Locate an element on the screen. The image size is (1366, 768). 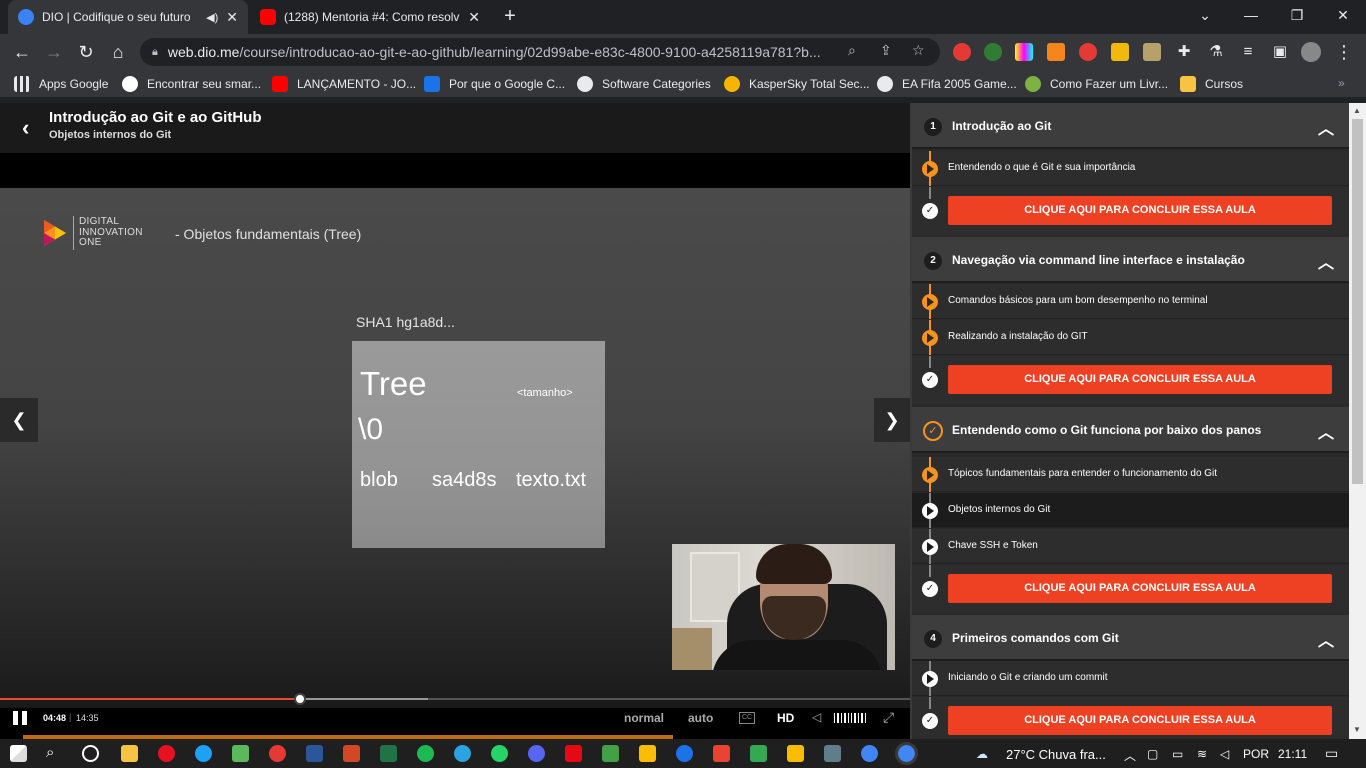
minimize-icon: — is located at coordinates (1251, 15).